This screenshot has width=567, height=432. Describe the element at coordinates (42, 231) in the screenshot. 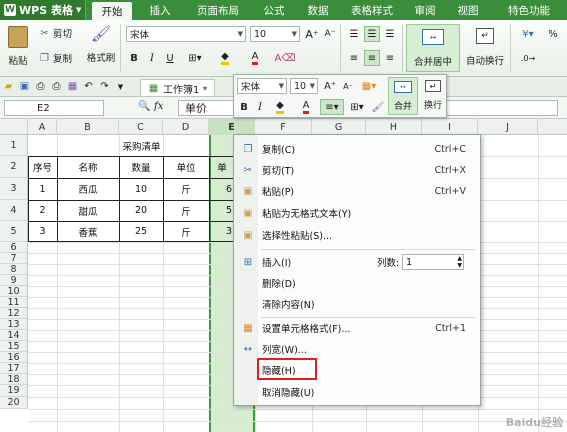

I see `table-cell: 3` at that location.